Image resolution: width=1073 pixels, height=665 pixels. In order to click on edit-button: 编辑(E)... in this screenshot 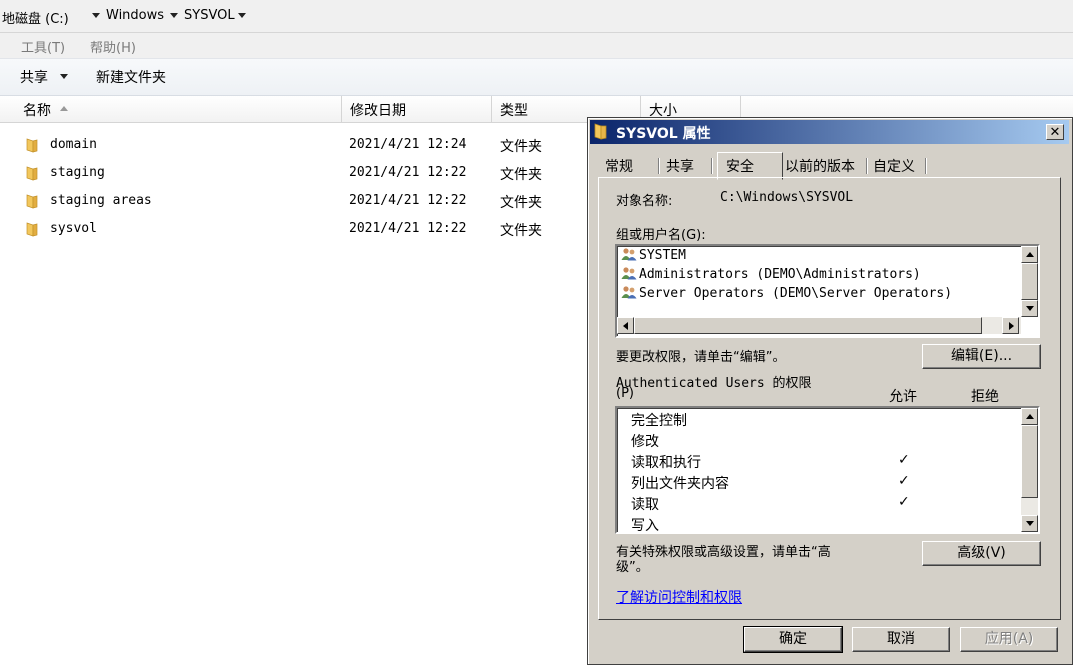, I will do `click(981, 356)`.